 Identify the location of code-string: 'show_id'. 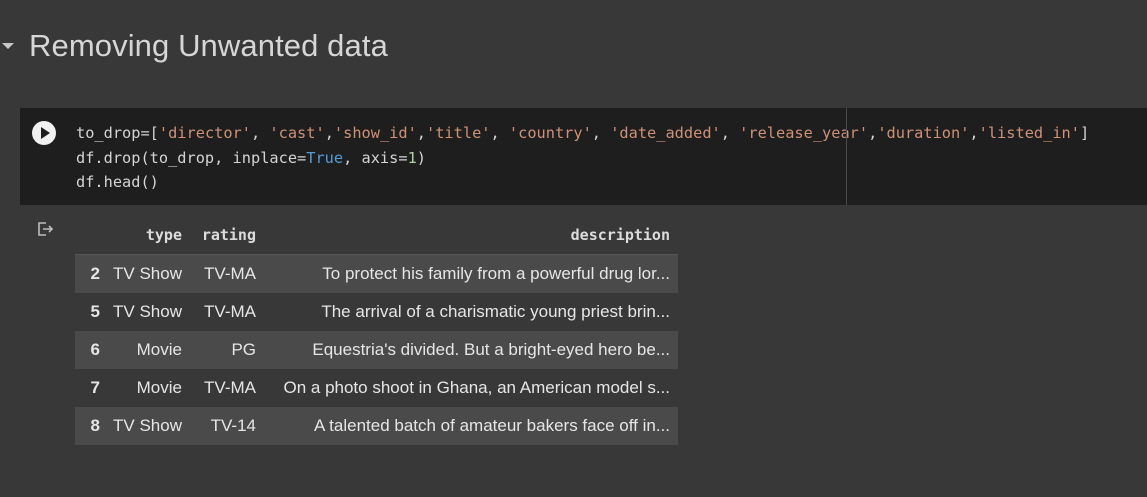
(375, 133).